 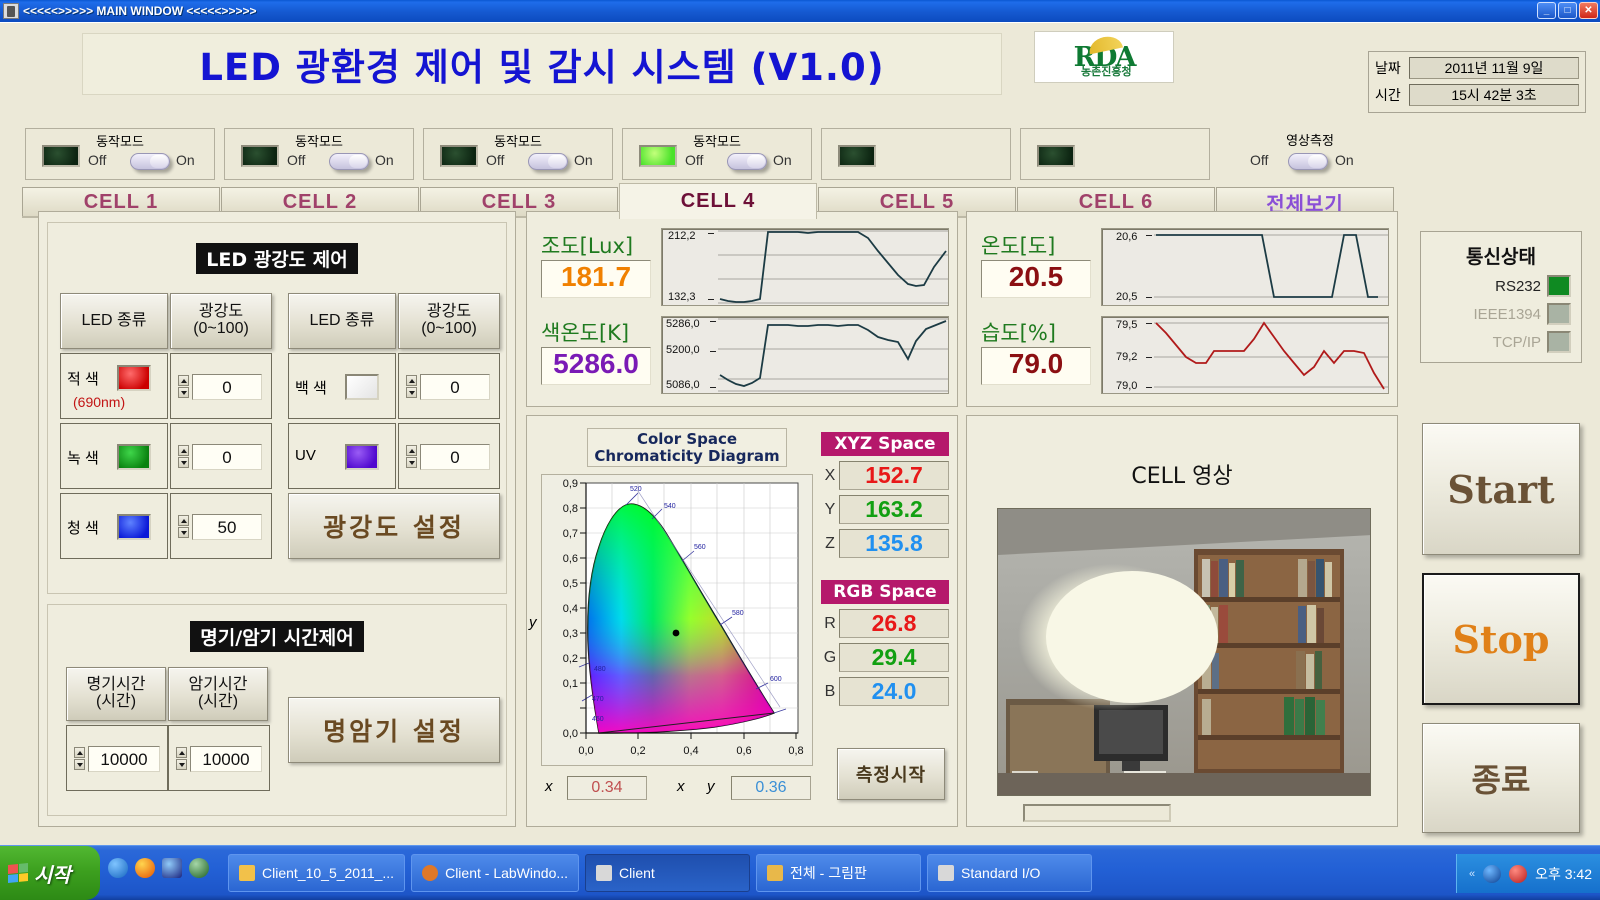 I want to click on cell-video-feed, so click(x=1184, y=652).